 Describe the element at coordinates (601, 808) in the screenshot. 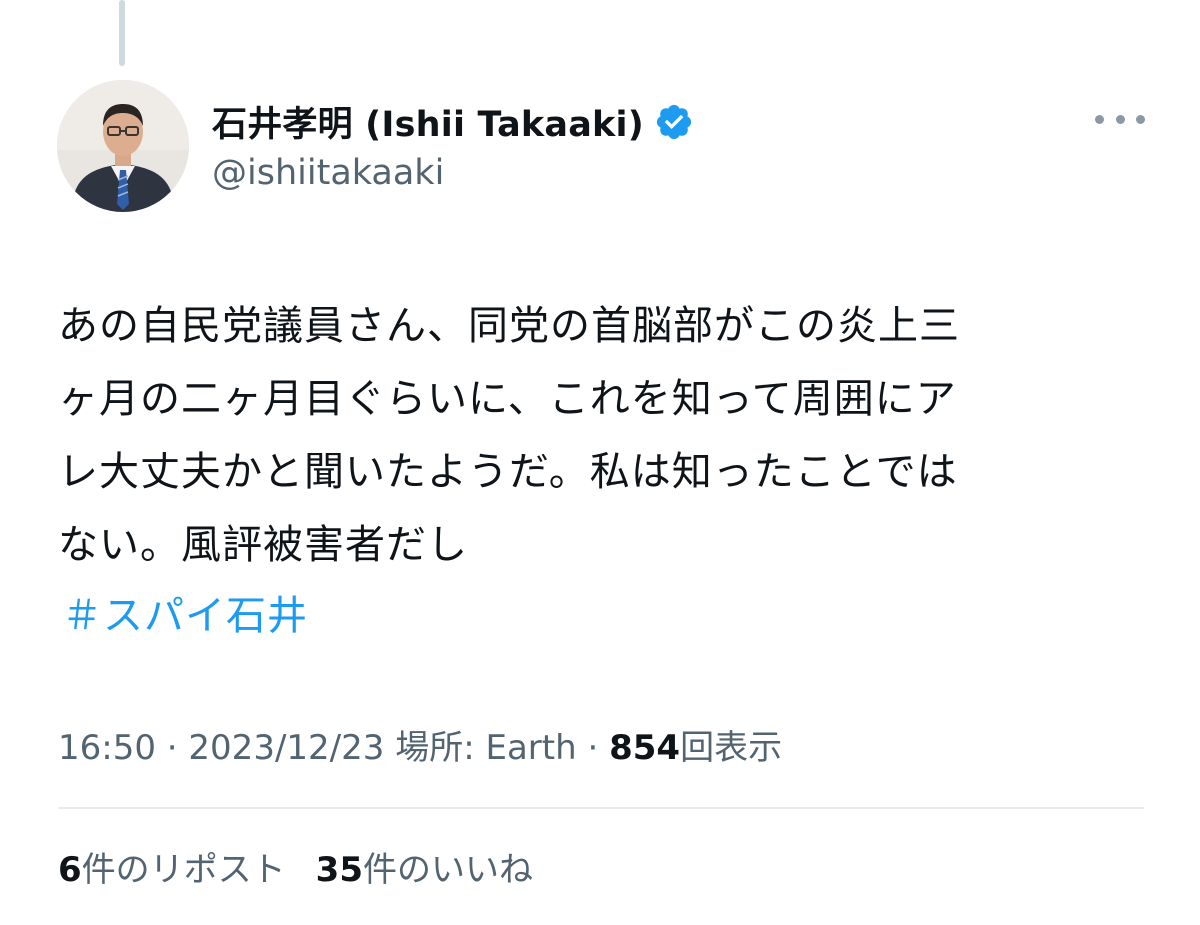

I see `divider` at that location.